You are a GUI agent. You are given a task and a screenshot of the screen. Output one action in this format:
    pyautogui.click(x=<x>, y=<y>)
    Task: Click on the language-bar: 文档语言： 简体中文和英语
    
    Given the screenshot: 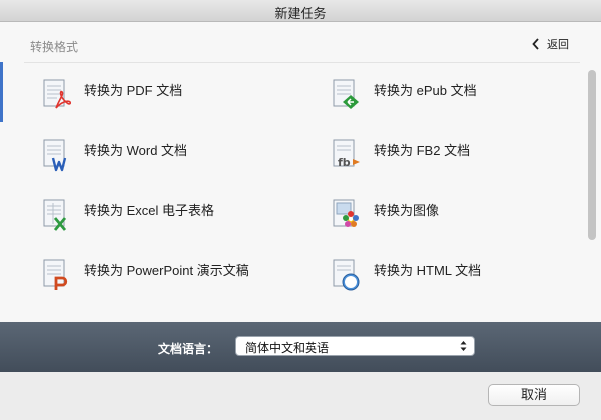 What is the action you would take?
    pyautogui.click(x=300, y=347)
    